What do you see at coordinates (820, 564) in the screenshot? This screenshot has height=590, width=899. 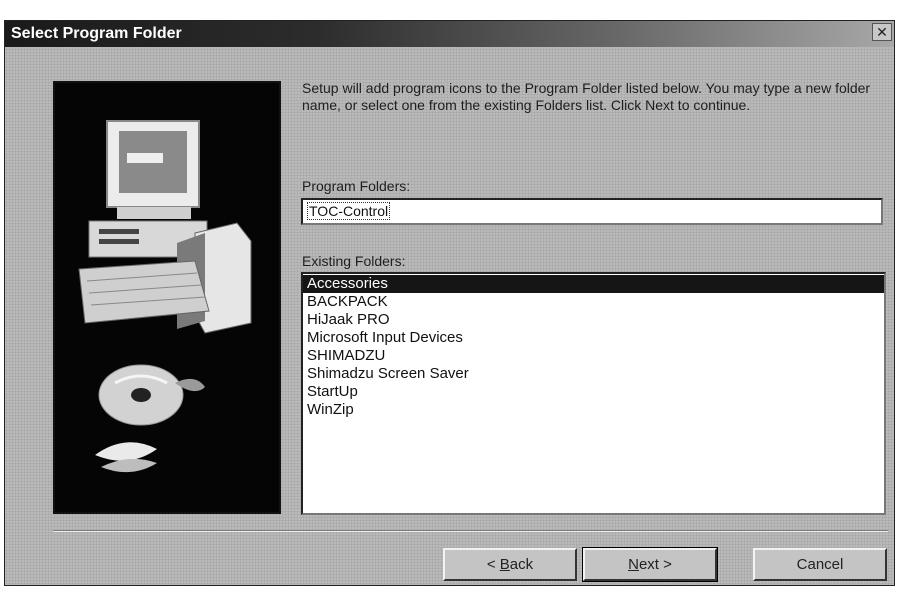 I see `cancel-button: Cancel` at bounding box center [820, 564].